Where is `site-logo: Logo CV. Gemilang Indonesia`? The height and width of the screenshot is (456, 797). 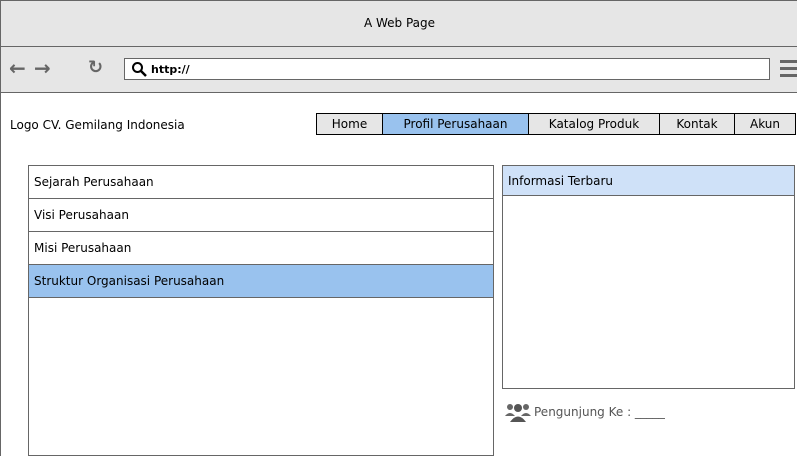 site-logo: Logo CV. Gemilang Indonesia is located at coordinates (97, 125).